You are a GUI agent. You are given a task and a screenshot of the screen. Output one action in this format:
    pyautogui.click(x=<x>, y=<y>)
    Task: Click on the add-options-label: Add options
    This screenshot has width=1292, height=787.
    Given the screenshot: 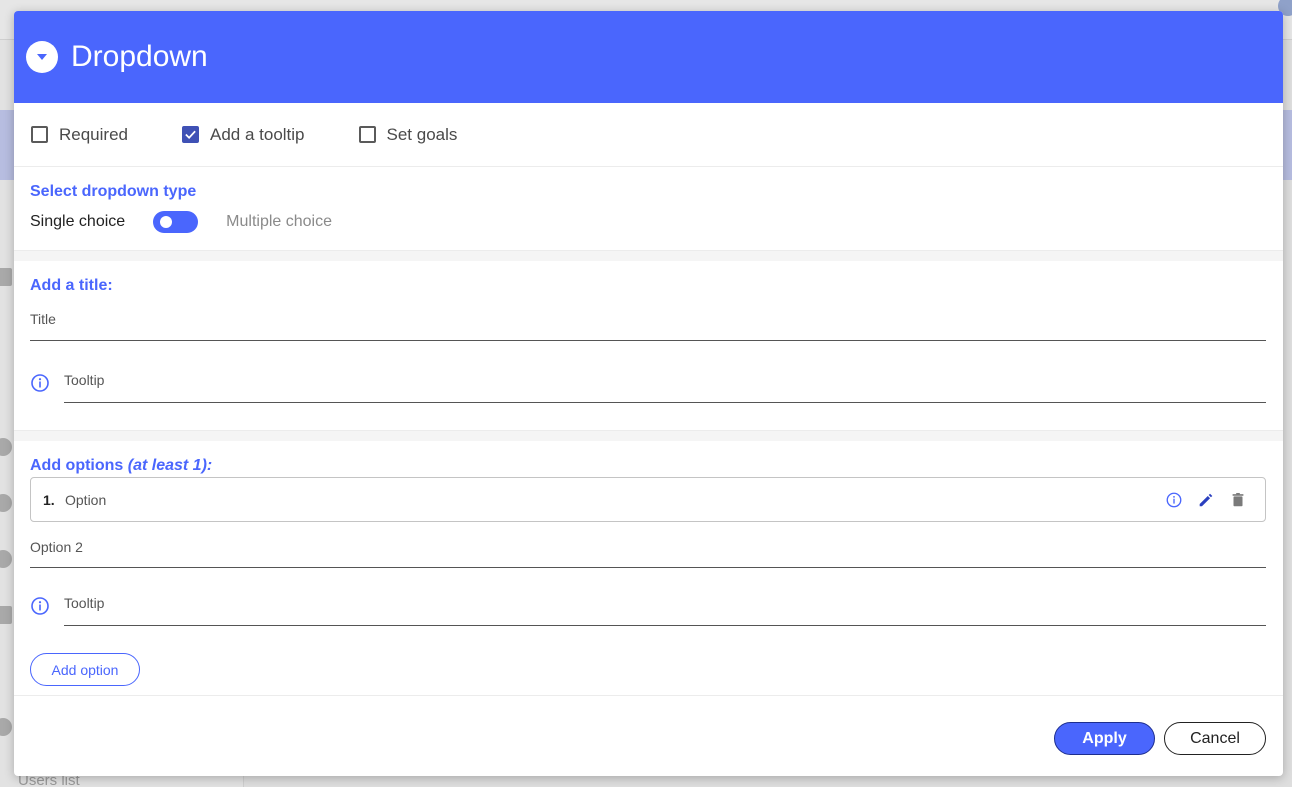 What is the action you would take?
    pyautogui.click(x=77, y=465)
    